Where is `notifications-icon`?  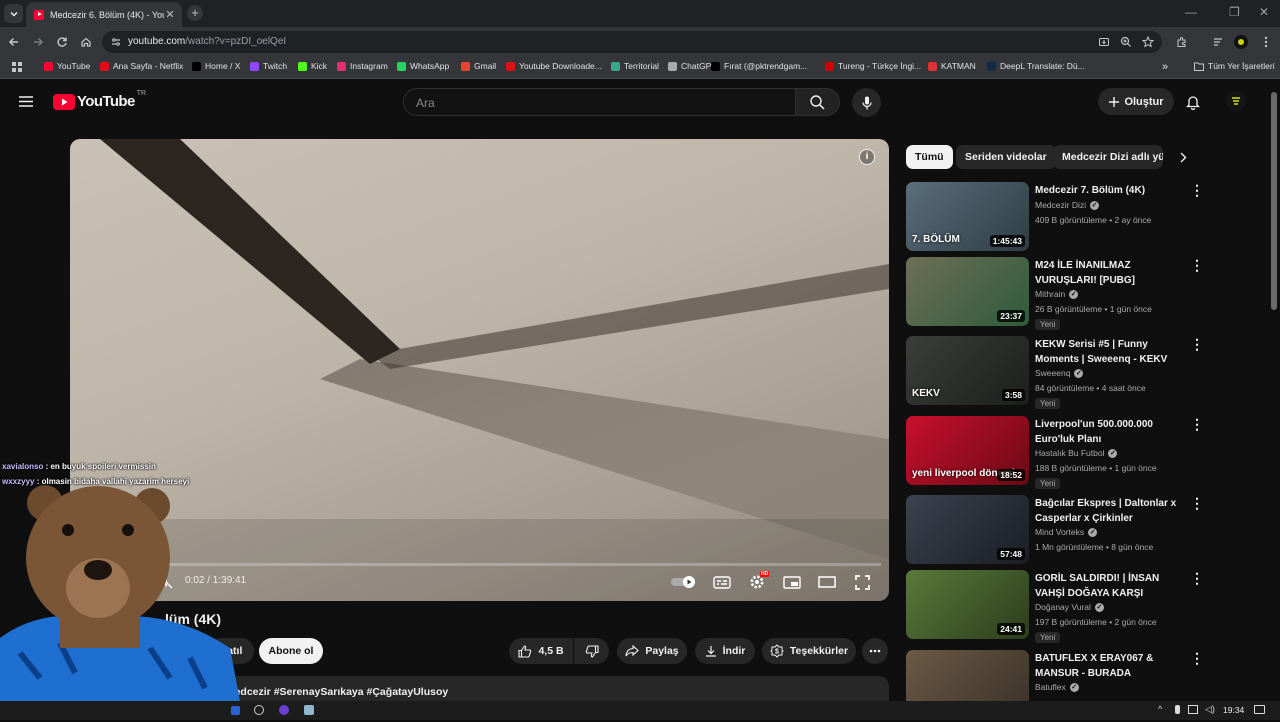
notifications-icon is located at coordinates (1259, 709).